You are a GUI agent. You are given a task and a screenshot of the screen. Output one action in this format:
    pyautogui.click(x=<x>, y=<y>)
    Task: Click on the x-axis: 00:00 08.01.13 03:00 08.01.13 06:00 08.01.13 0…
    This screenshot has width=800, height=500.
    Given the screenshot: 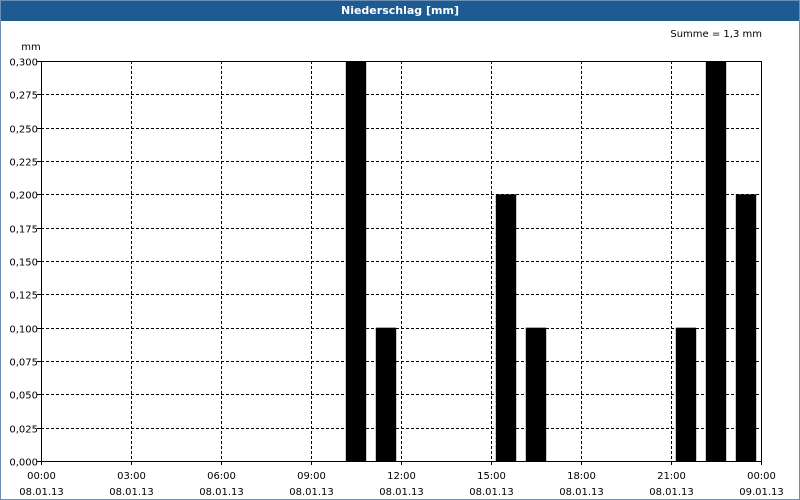 What is the action you would take?
    pyautogui.click(x=401, y=479)
    